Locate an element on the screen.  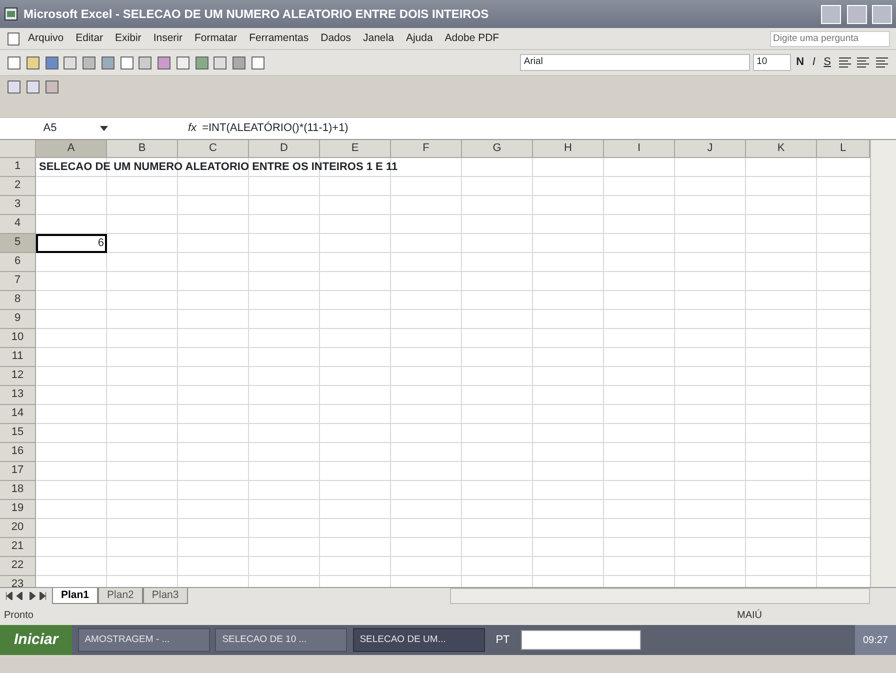
column-header: E is located at coordinates (355, 149).